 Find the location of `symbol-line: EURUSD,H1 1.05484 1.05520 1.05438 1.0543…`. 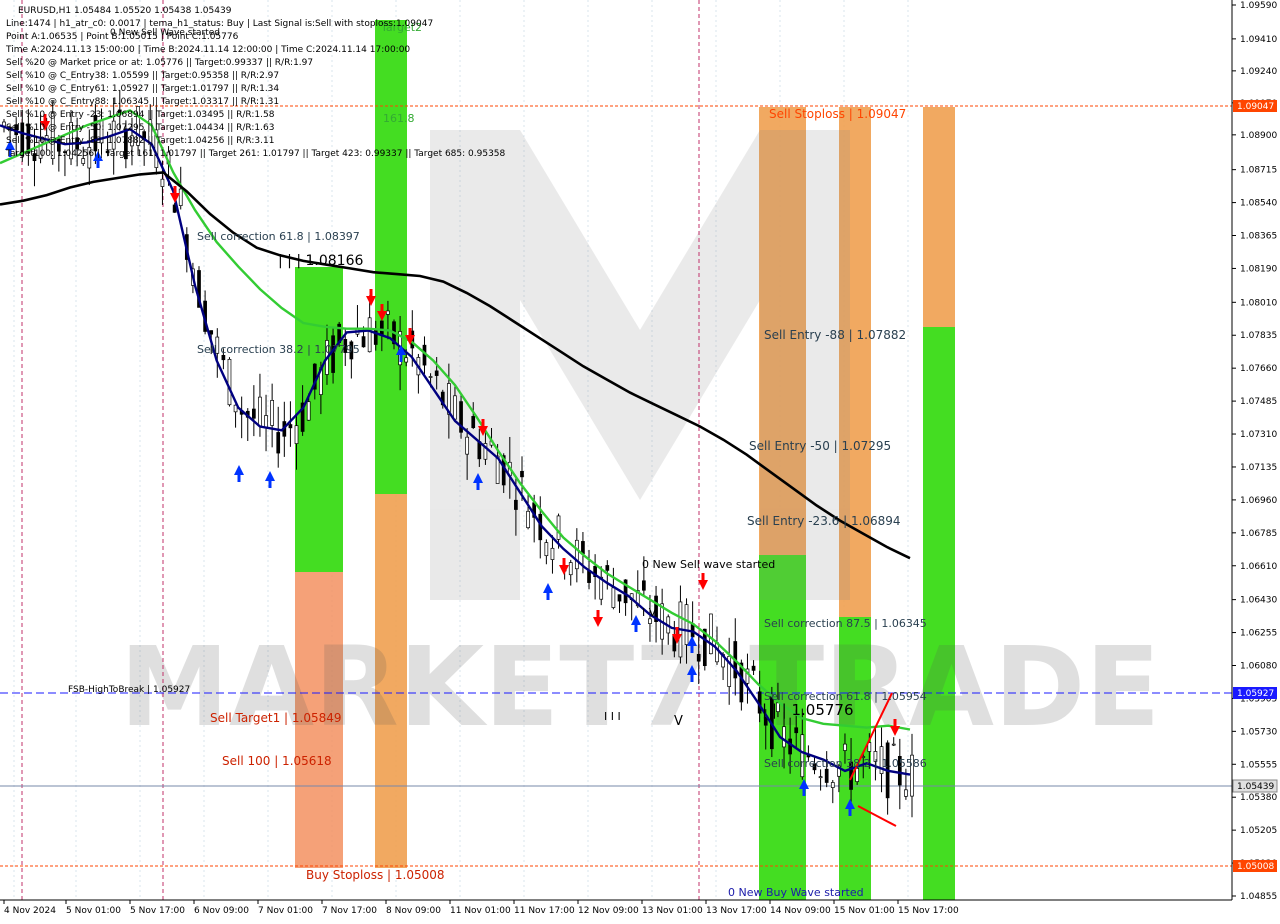

symbol-line: EURUSD,H1 1.05484 1.05520 1.05438 1.0543… is located at coordinates (125, 11).